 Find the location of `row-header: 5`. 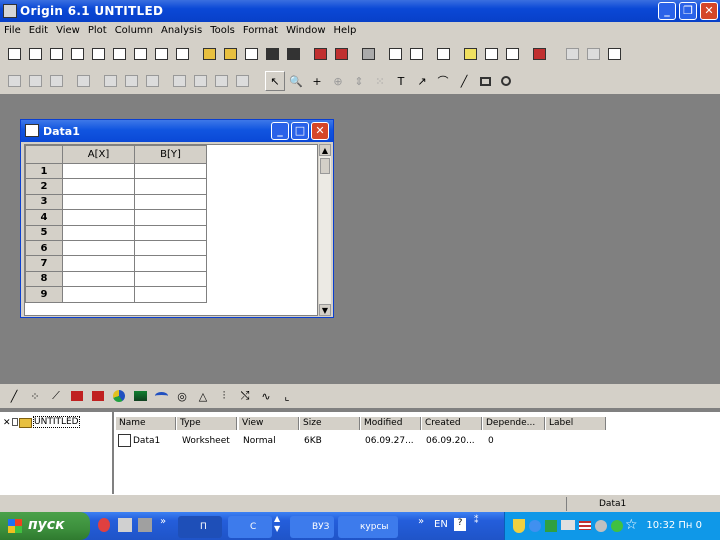

row-header: 5 is located at coordinates (44, 232).